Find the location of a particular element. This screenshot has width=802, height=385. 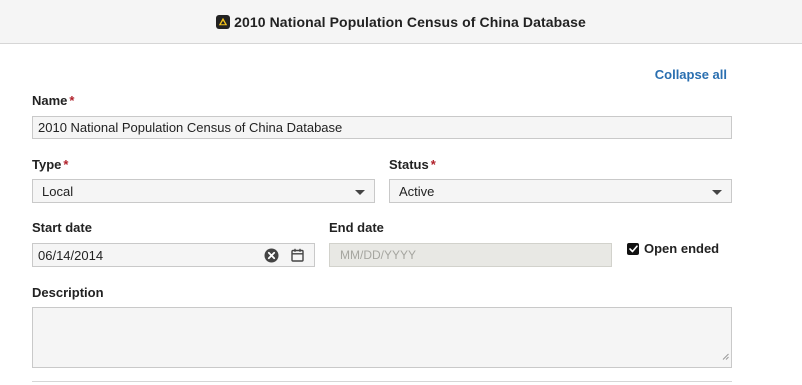

resource-icon is located at coordinates (223, 21).